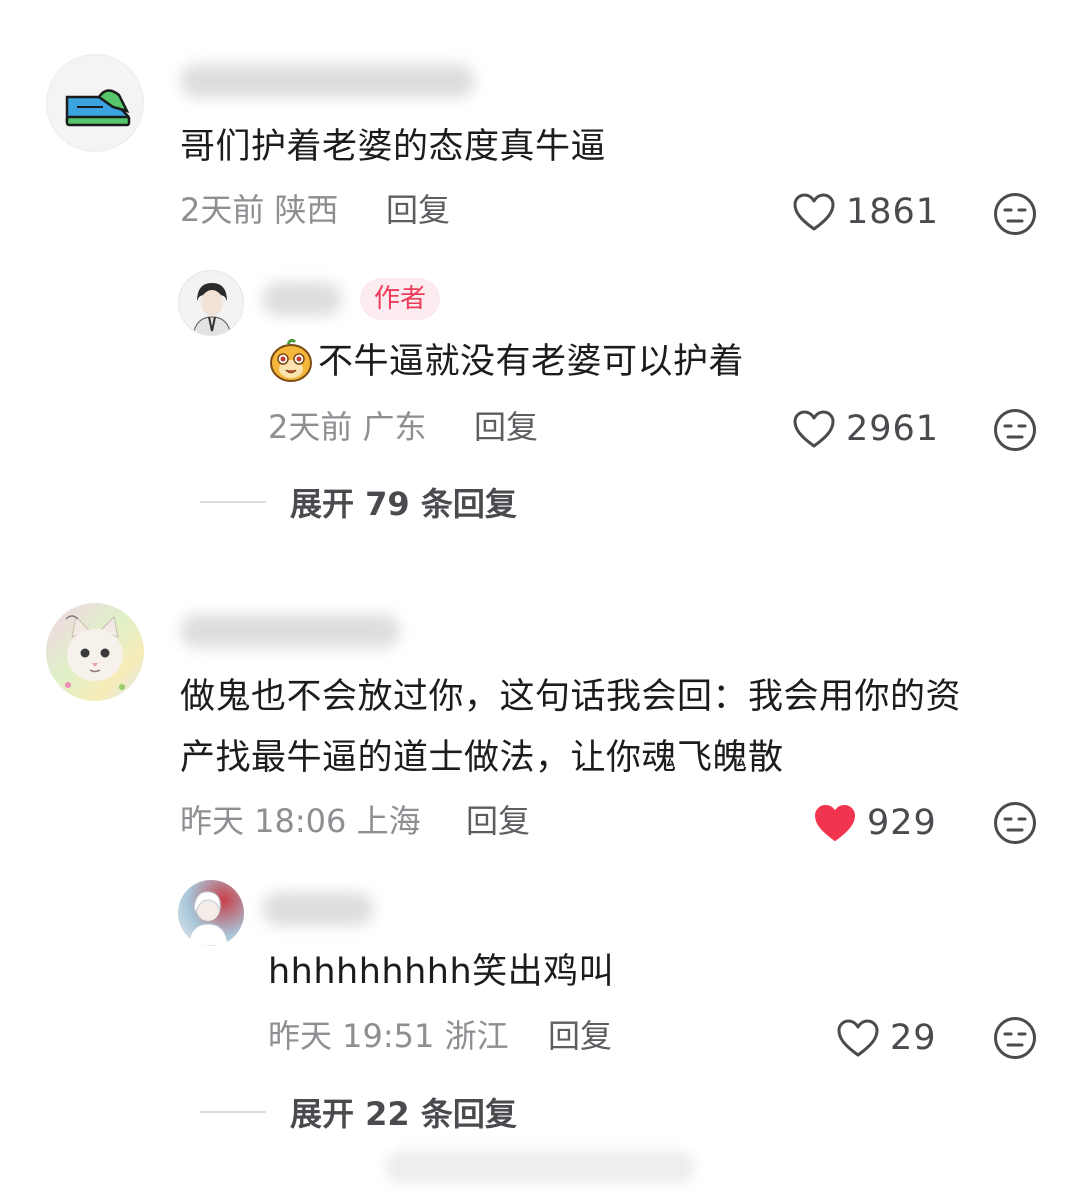 This screenshot has width=1080, height=1191. I want to click on comment-meta: 2天前 陕西, so click(259, 210).